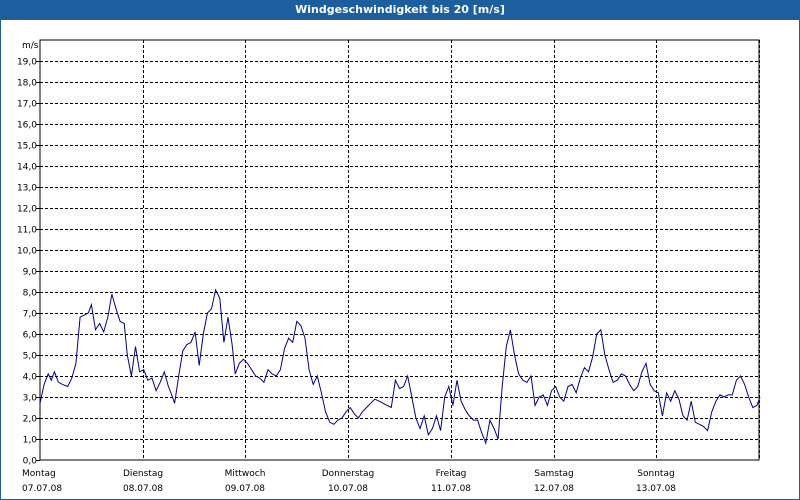 The height and width of the screenshot is (500, 800). I want to click on y-tick-label: 14,0, so click(27, 168).